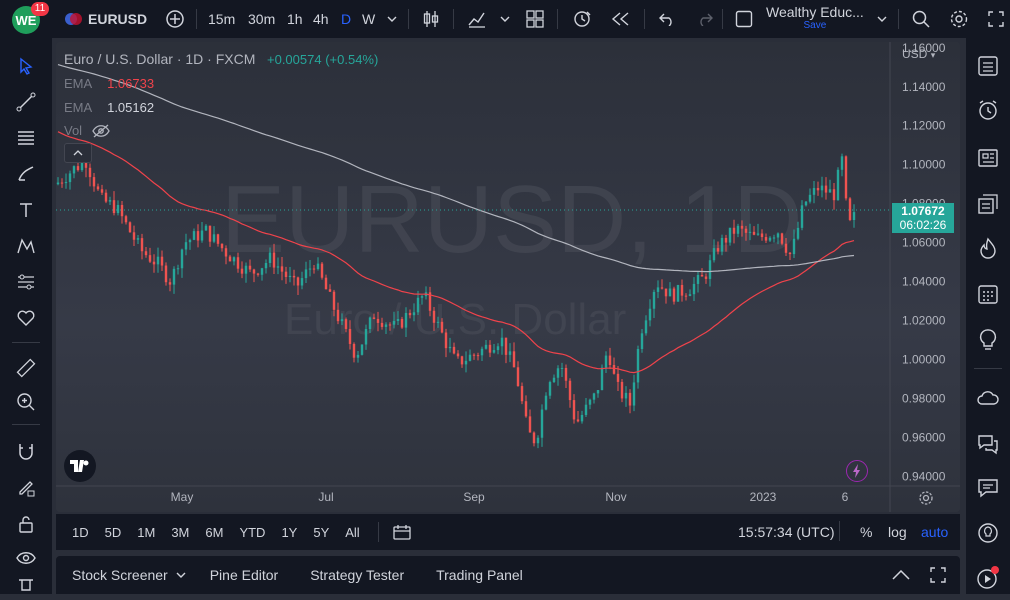  I want to click on chats-icon, so click(988, 444).